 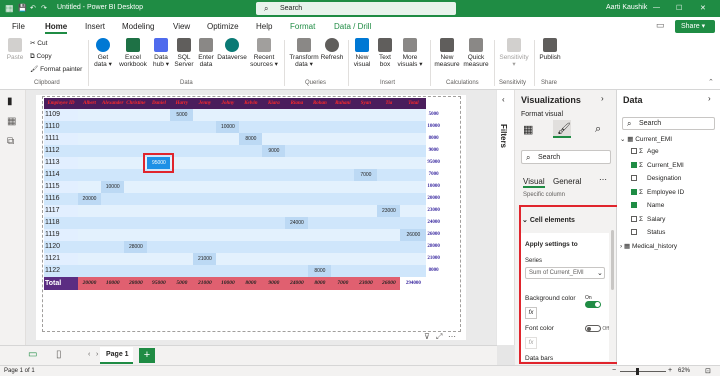 What do you see at coordinates (147, 355) in the screenshot?
I see `add-page-button: +` at bounding box center [147, 355].